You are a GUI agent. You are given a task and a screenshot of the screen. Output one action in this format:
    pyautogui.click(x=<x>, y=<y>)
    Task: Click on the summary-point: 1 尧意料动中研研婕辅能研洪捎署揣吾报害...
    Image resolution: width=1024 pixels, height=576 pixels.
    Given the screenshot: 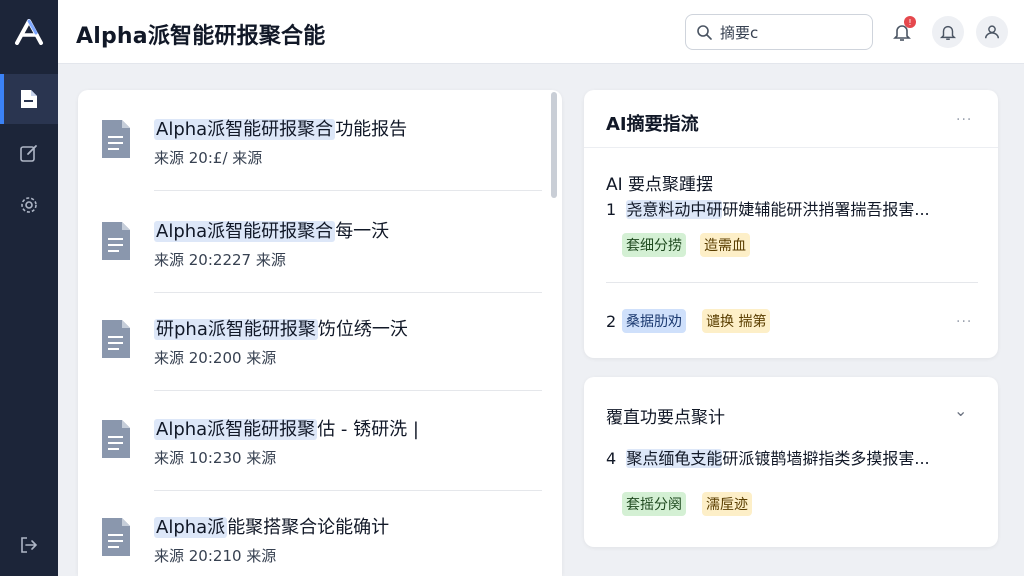 What is the action you would take?
    pyautogui.click(x=768, y=208)
    